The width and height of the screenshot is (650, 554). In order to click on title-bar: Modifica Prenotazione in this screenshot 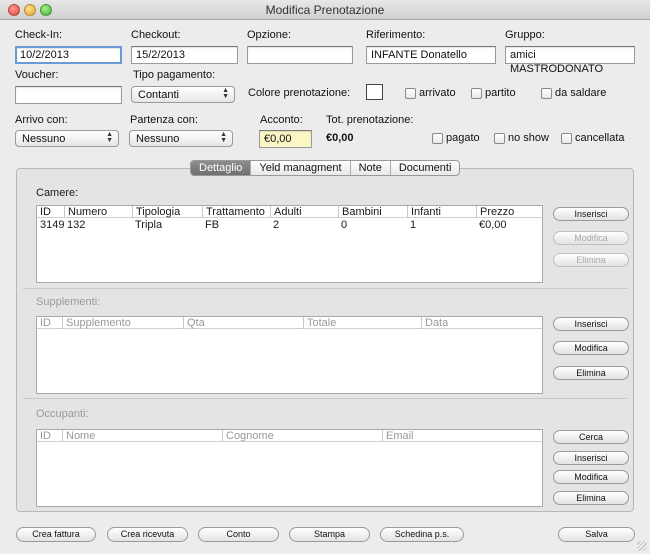, I will do `click(325, 10)`.